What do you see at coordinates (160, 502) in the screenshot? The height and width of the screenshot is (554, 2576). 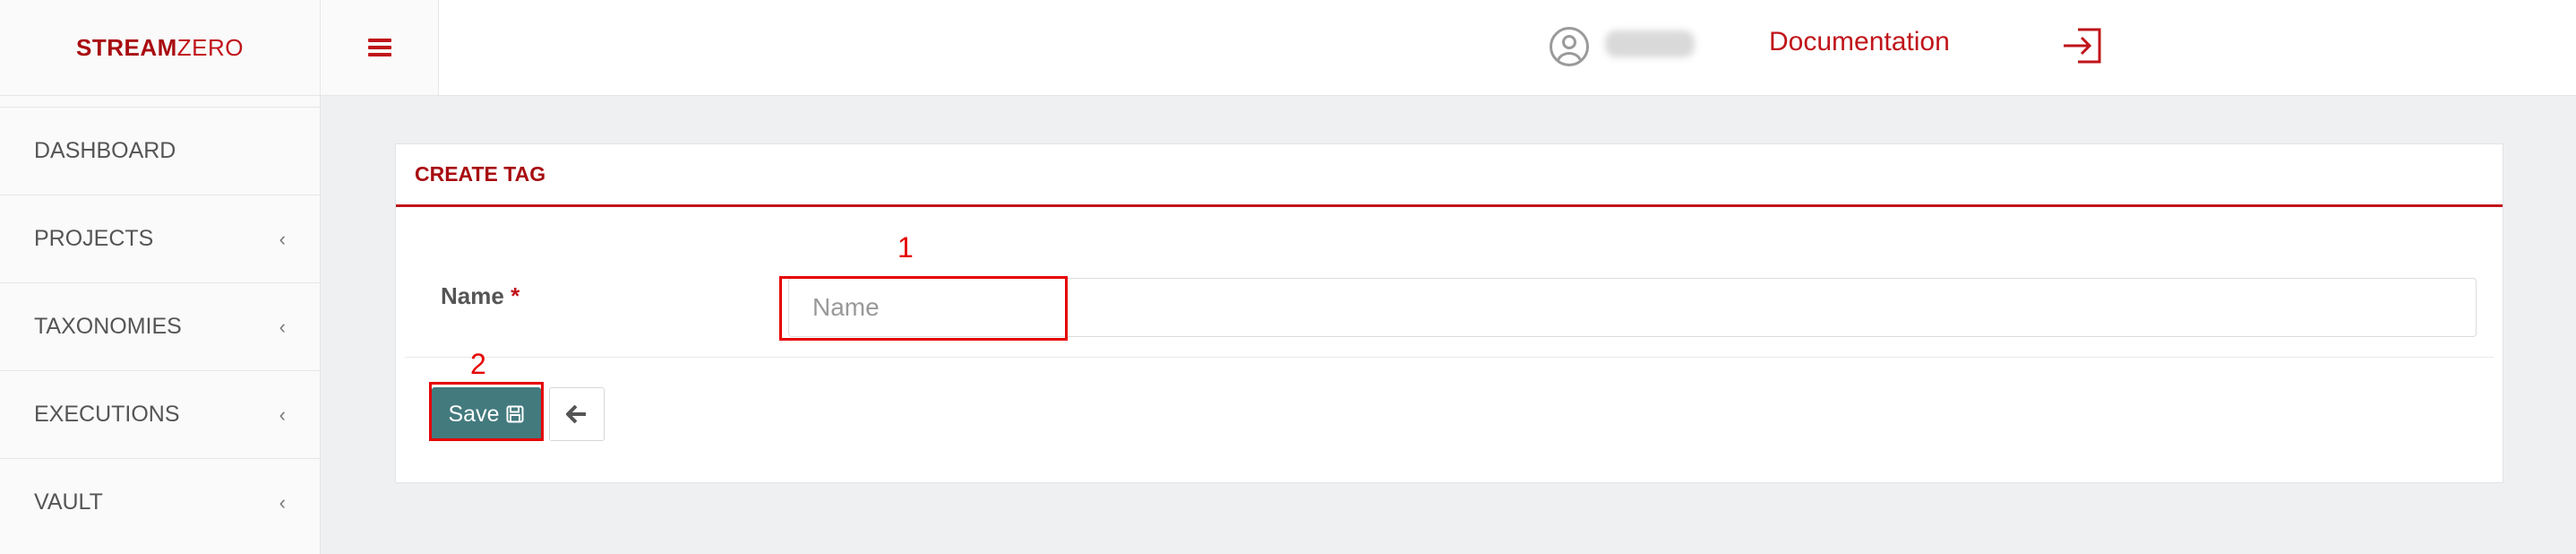 I see `sidebar-item-vault: VAULT ‹` at bounding box center [160, 502].